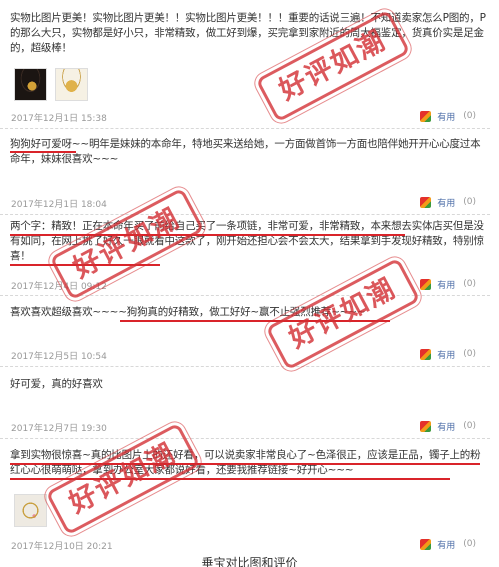 The height and width of the screenshot is (567, 499). What do you see at coordinates (62, 547) in the screenshot?
I see `review-date: 2017年12月10日 20:21` at bounding box center [62, 547].